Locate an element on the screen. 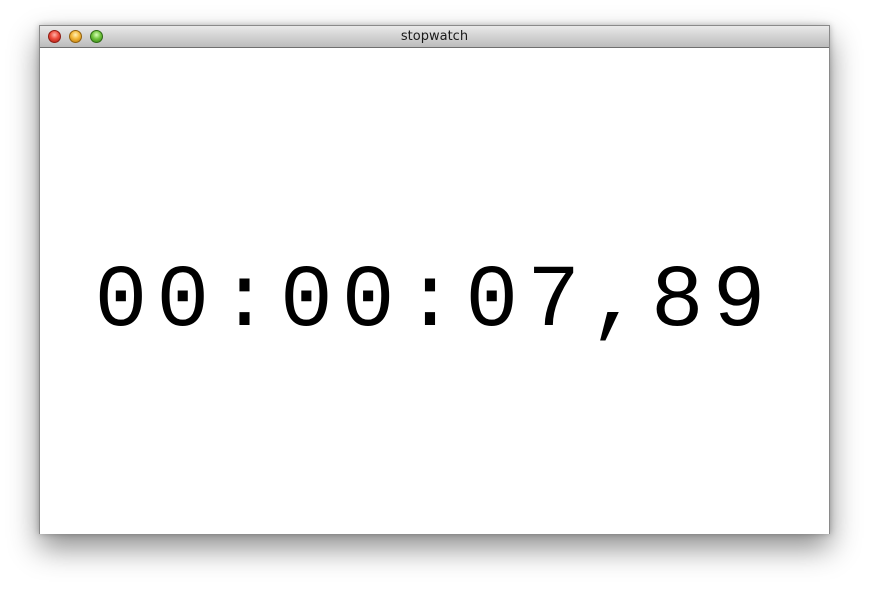  elapsed-time-display: 00:00:07,89 is located at coordinates (434, 302).